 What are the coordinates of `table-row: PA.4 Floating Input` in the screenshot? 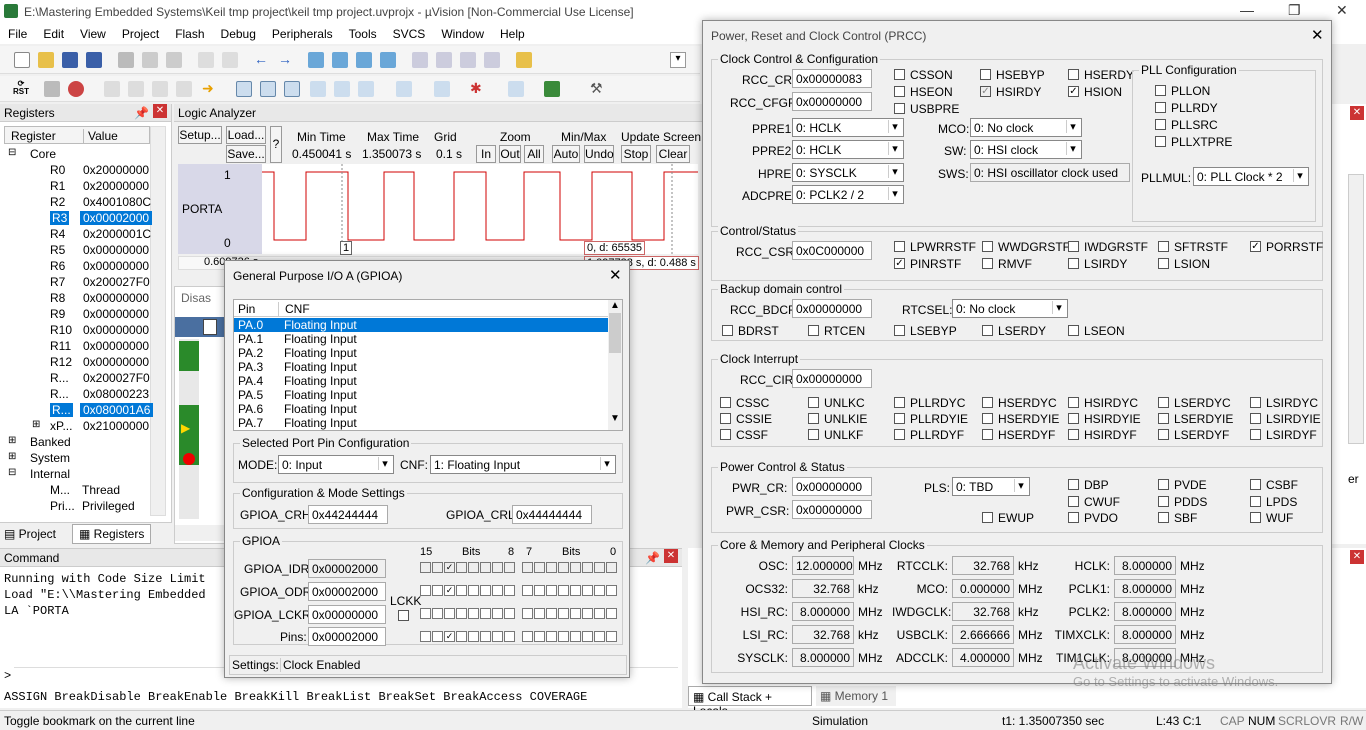 It's located at (421, 381).